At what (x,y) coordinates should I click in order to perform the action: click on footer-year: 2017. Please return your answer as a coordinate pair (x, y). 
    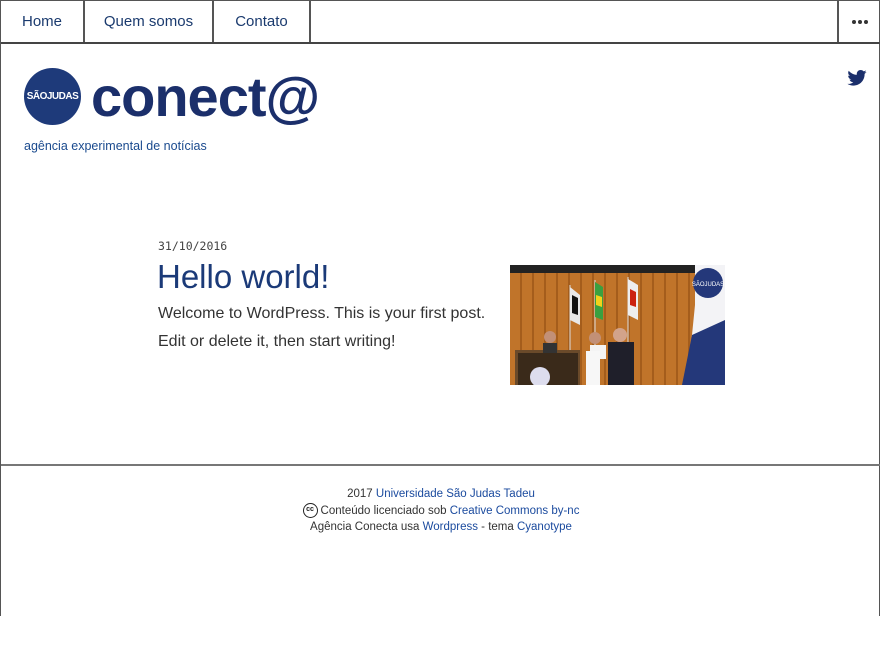
    Looking at the image, I should click on (360, 494).